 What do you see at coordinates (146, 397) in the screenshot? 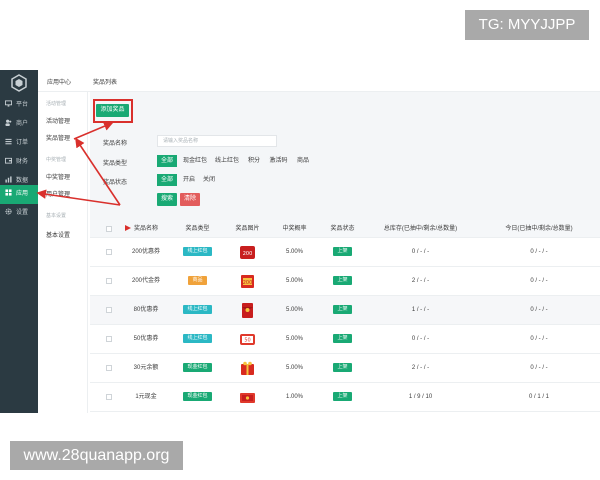
I see `prize-name: 1元现金` at bounding box center [146, 397].